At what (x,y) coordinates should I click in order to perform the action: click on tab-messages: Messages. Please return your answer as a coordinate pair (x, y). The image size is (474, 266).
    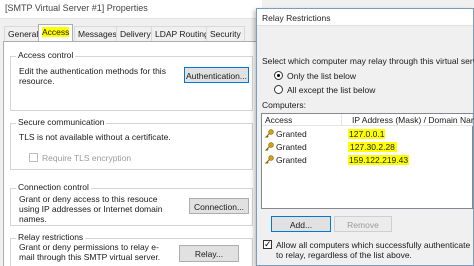
    Looking at the image, I should click on (97, 33).